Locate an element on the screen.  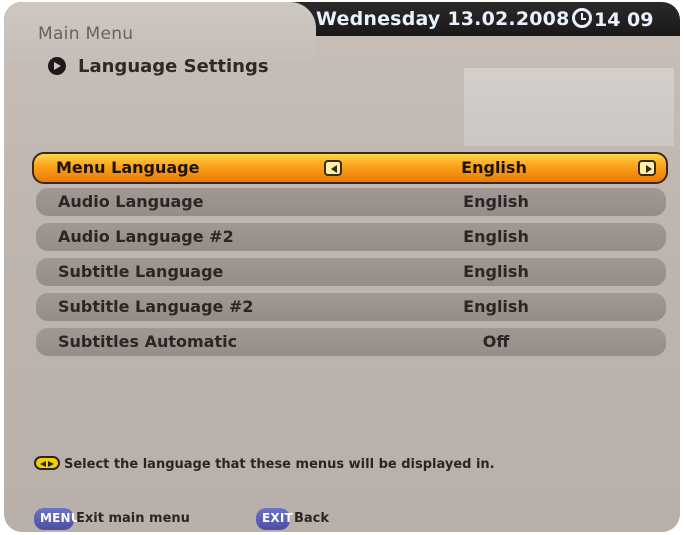
setting-row-menu-language: Menu Language English is located at coordinates (350, 168).